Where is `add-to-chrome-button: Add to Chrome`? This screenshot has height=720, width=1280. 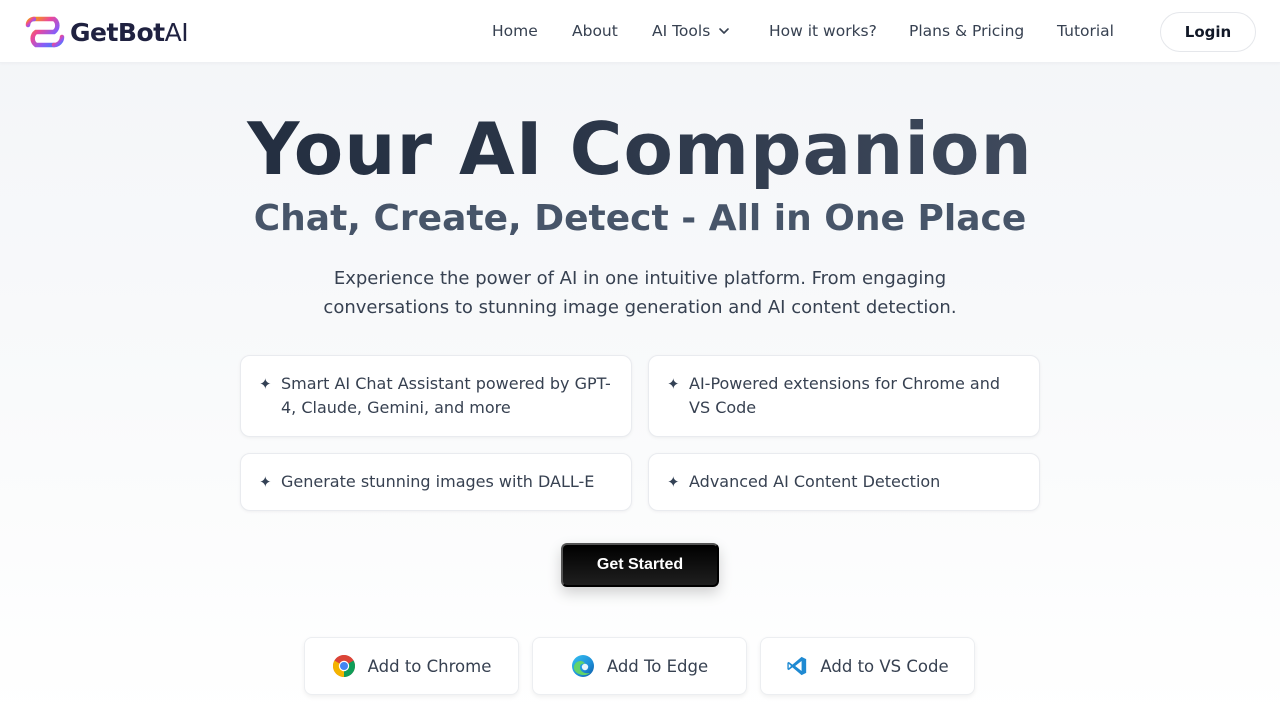 add-to-chrome-button: Add to Chrome is located at coordinates (411, 666).